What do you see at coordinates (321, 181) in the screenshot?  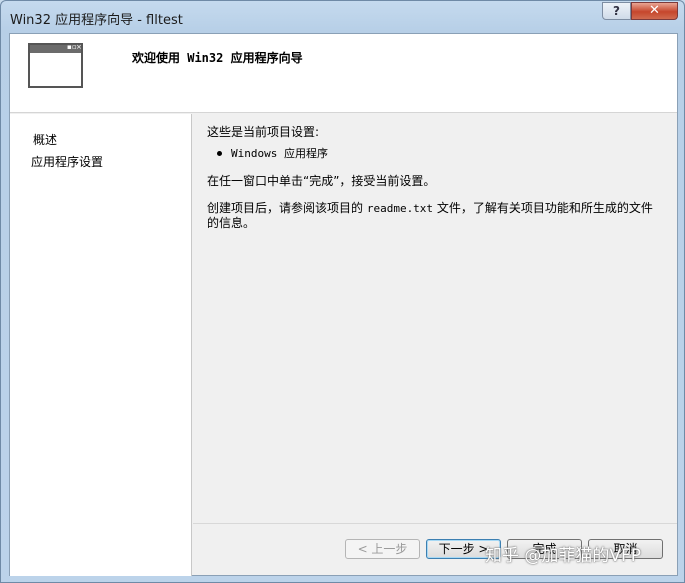 I see `finish-instruction: 在任一窗口中单击“完成”，接受当前设置。` at bounding box center [321, 181].